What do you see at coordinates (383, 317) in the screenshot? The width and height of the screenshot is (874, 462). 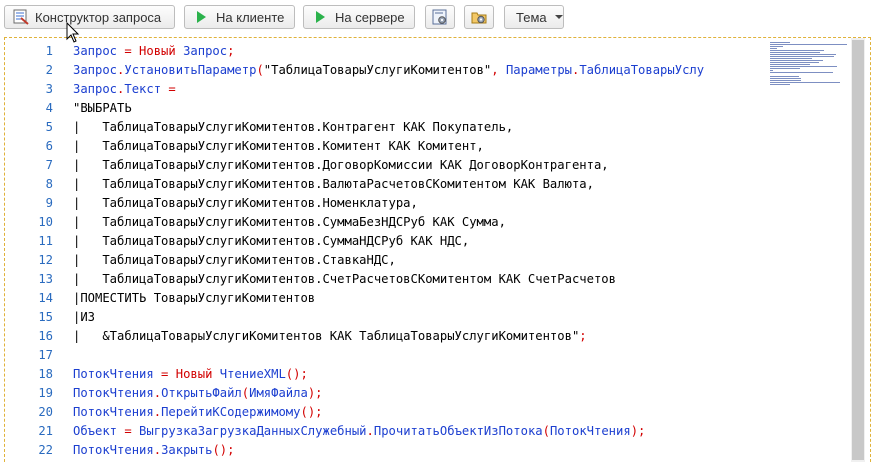 I see `code-line: 15 |ИЗ` at bounding box center [383, 317].